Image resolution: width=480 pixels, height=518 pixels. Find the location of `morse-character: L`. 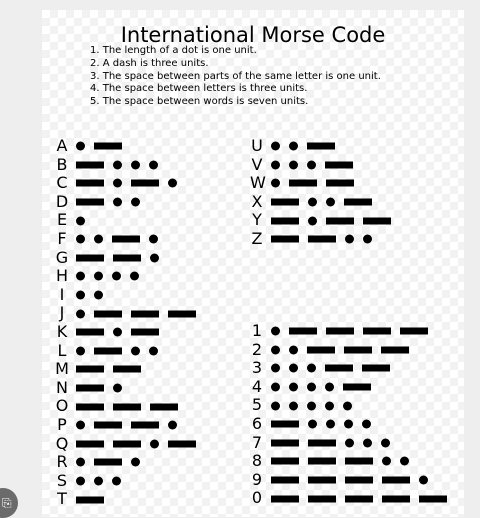

morse-character: L is located at coordinates (62, 350).